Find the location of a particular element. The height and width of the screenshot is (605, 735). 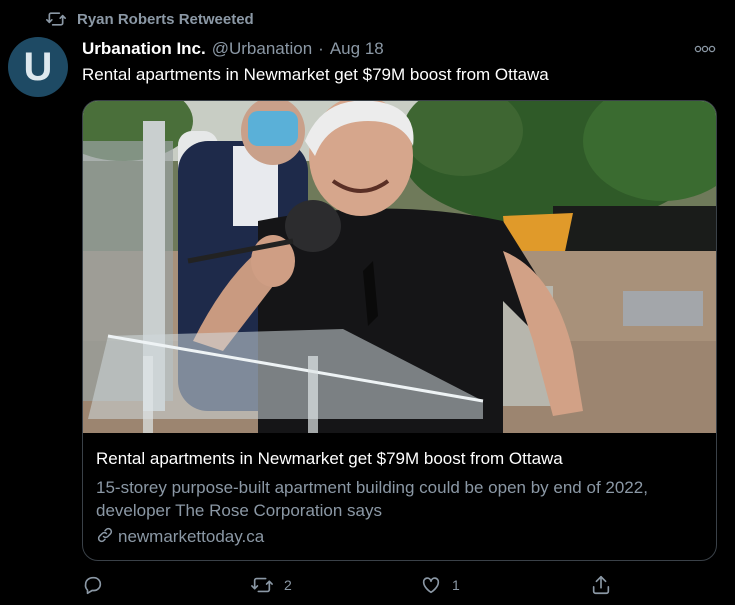

heart-icon is located at coordinates (431, 585).